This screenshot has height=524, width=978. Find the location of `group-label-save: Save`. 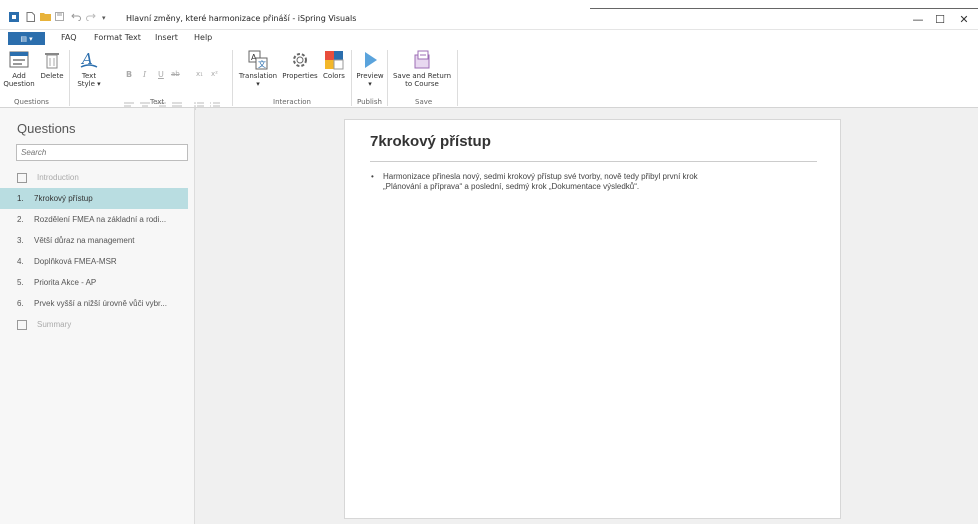

group-label-save: Save is located at coordinates (424, 102).